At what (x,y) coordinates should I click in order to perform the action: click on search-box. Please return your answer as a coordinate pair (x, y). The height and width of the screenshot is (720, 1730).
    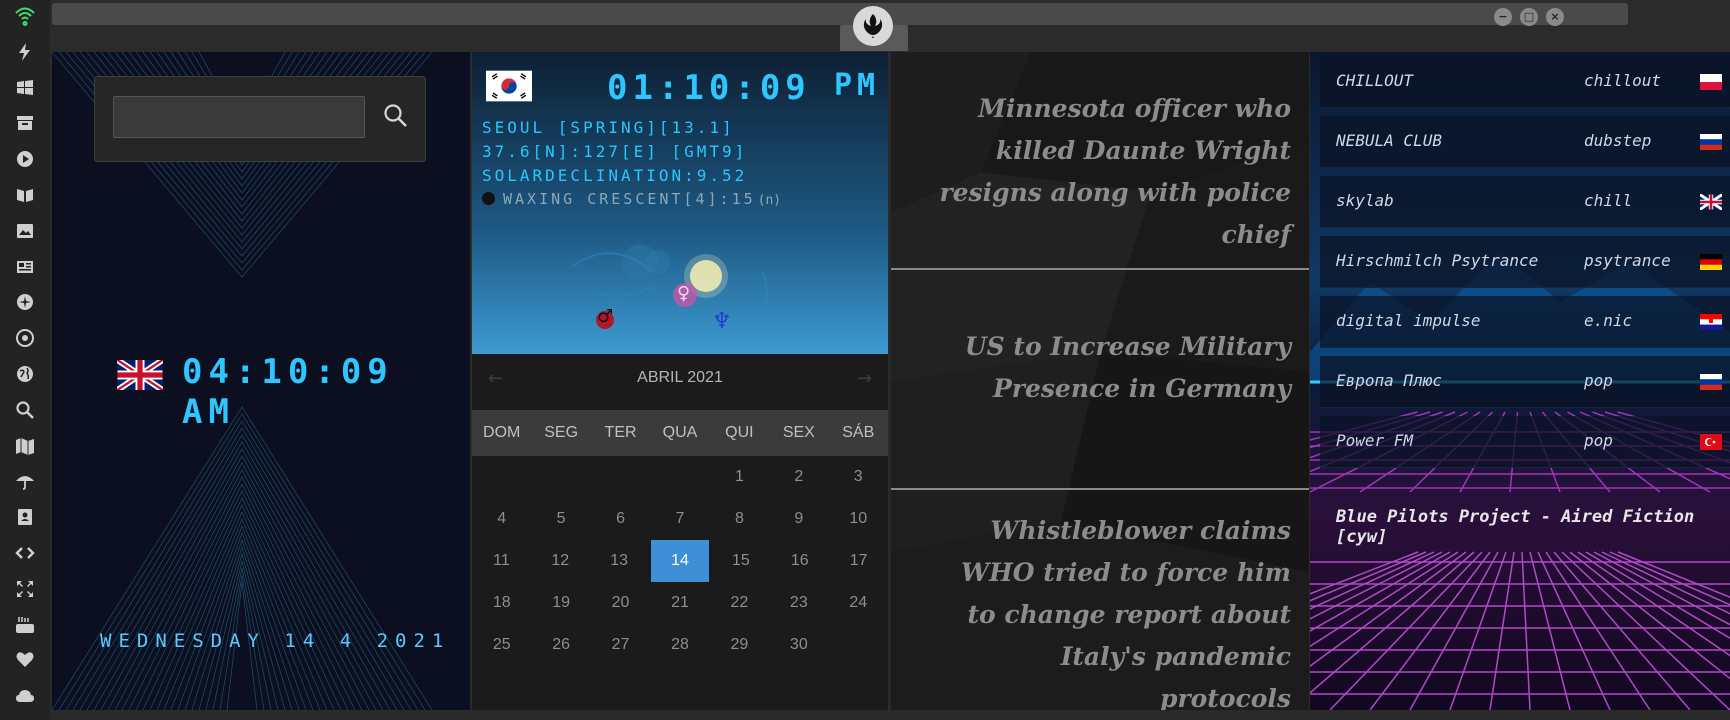
    Looking at the image, I should click on (260, 119).